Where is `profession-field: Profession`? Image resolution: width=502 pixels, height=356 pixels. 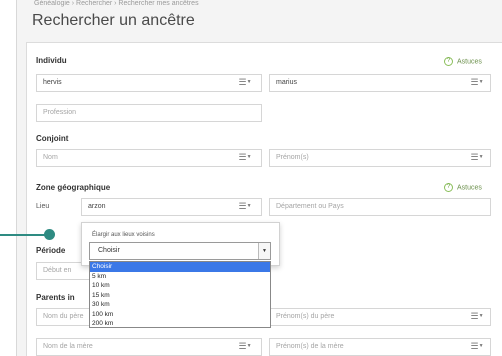 profession-field: Profession is located at coordinates (149, 113).